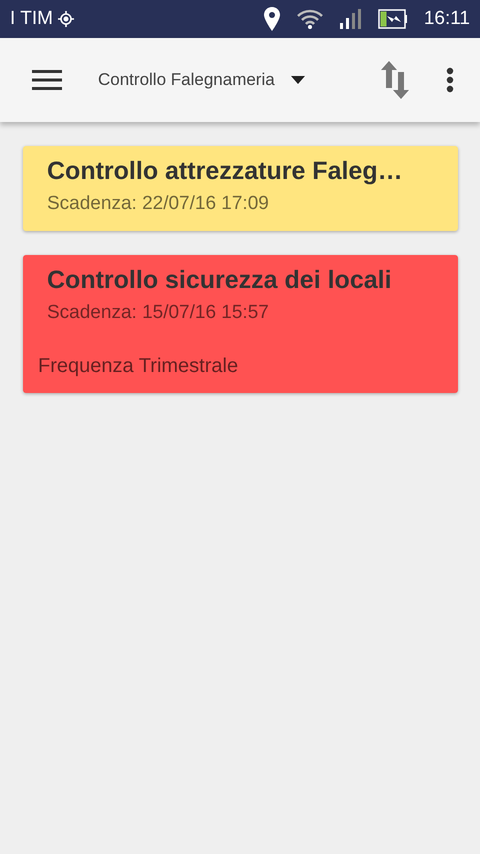  I want to click on battery-icon, so click(393, 19).